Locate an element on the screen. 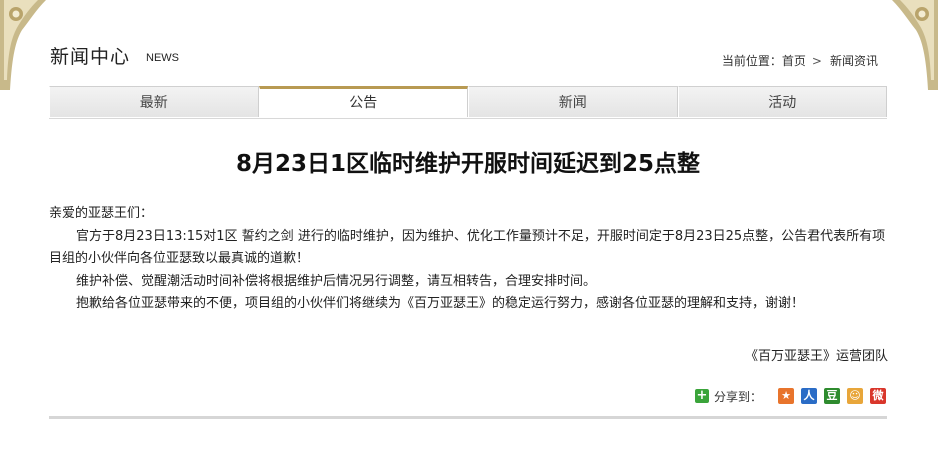  article-signature: 《百万亚瑟王》运营团队 is located at coordinates (816, 356).